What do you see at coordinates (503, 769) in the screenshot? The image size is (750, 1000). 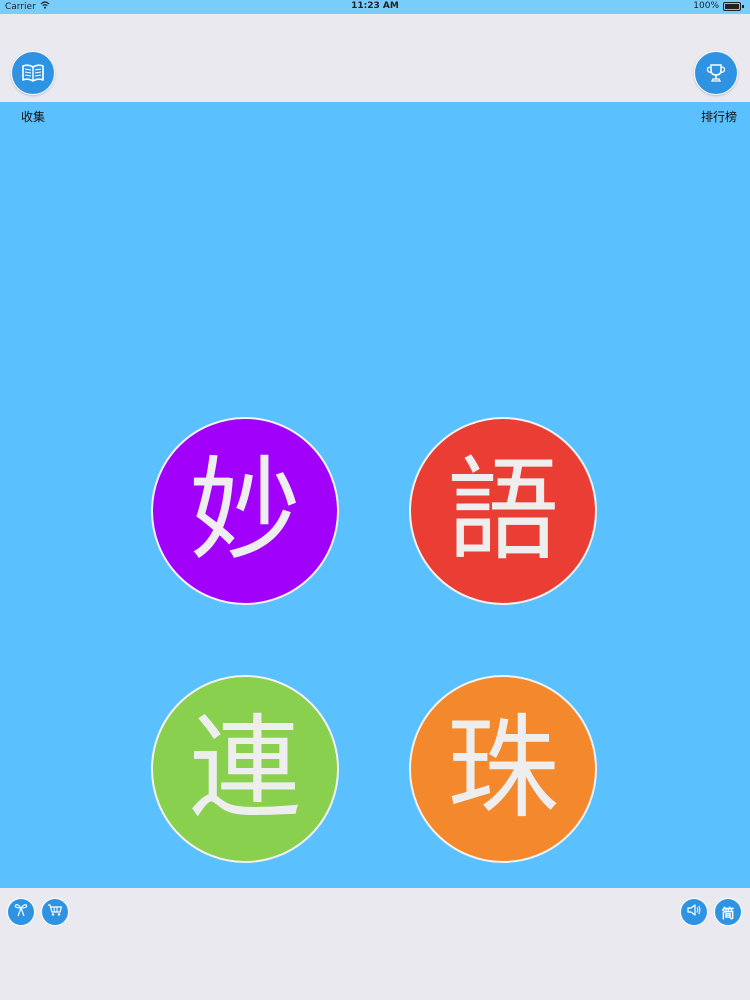 I see `tile-zhu: 珠` at bounding box center [503, 769].